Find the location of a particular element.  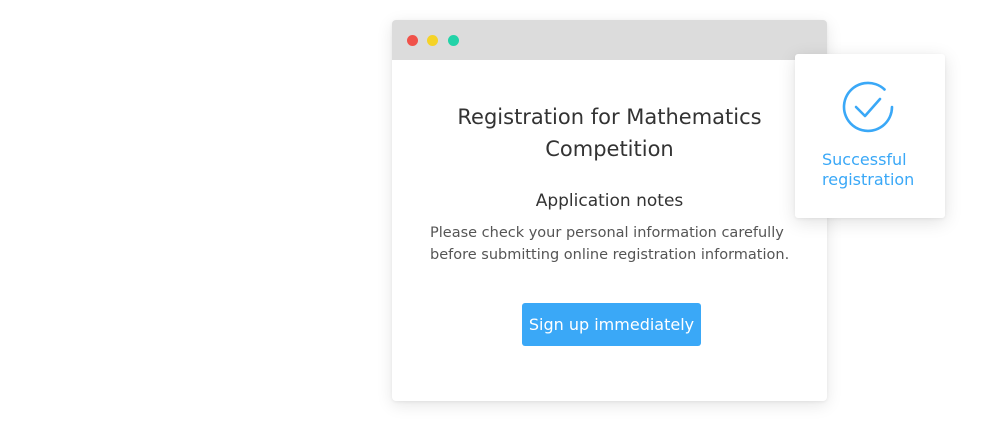

check-circle-icon is located at coordinates (868, 107).